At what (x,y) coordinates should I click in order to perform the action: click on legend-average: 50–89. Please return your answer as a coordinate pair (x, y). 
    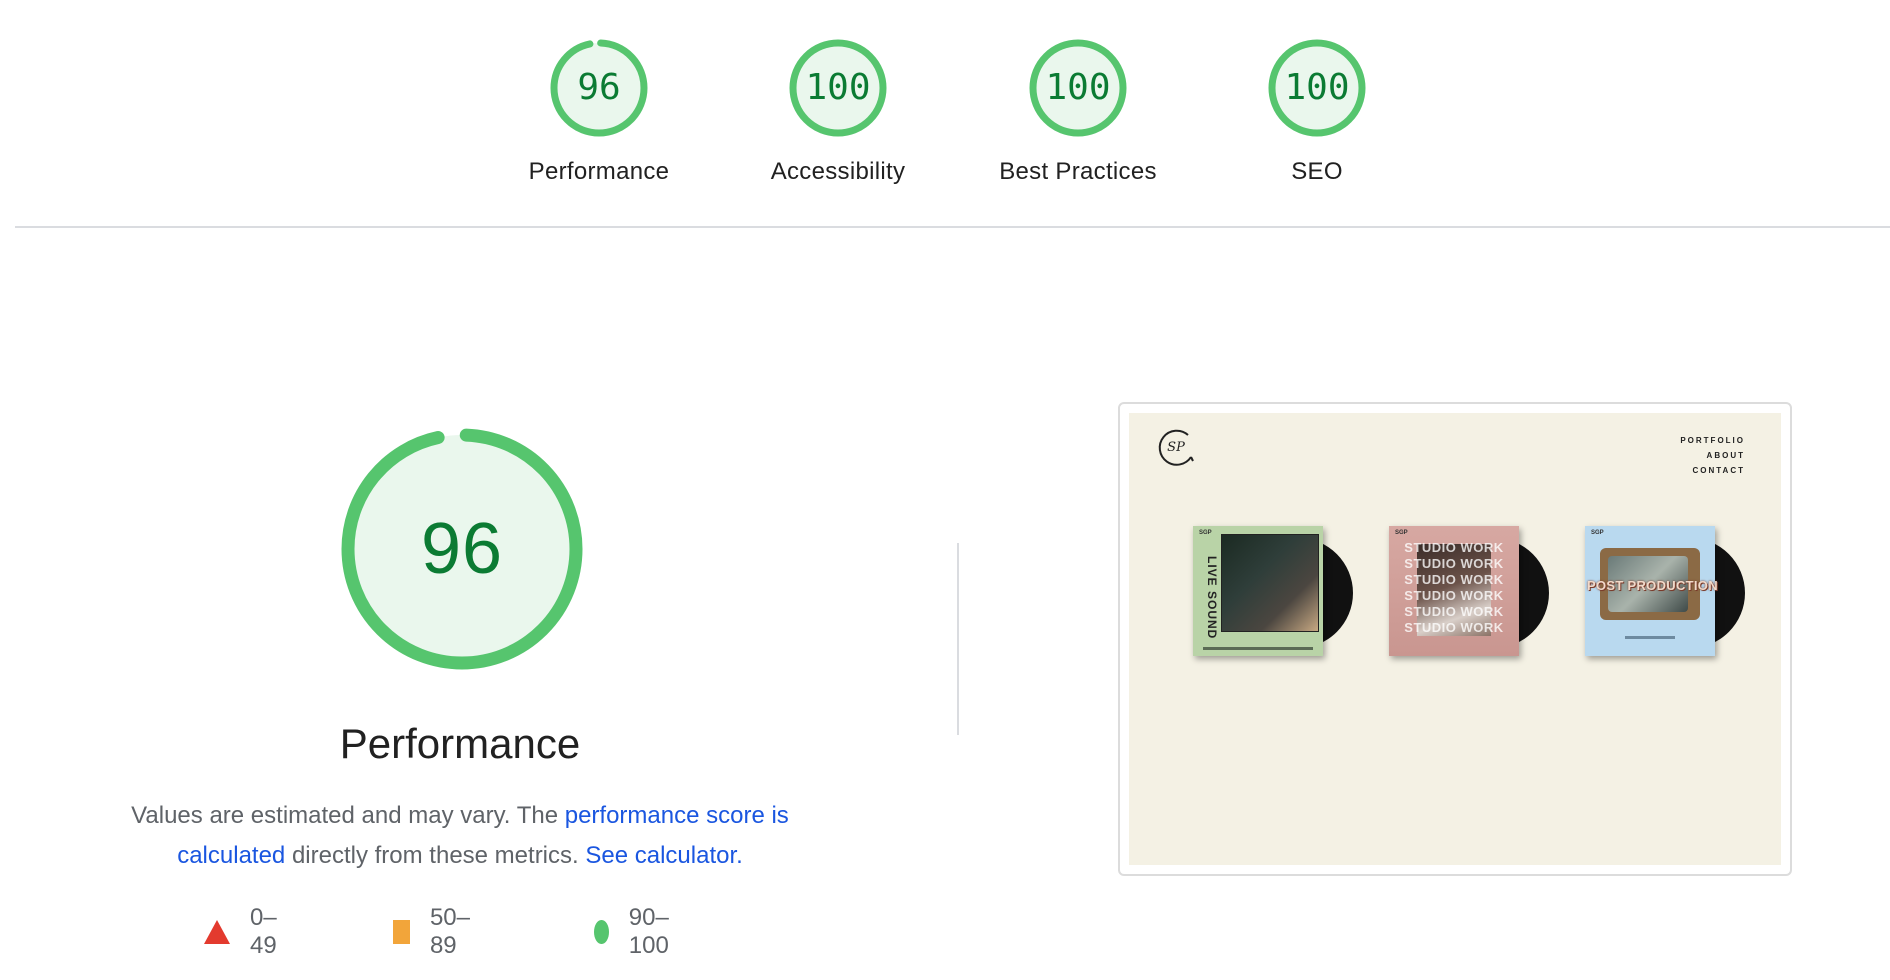
    Looking at the image, I should click on (435, 931).